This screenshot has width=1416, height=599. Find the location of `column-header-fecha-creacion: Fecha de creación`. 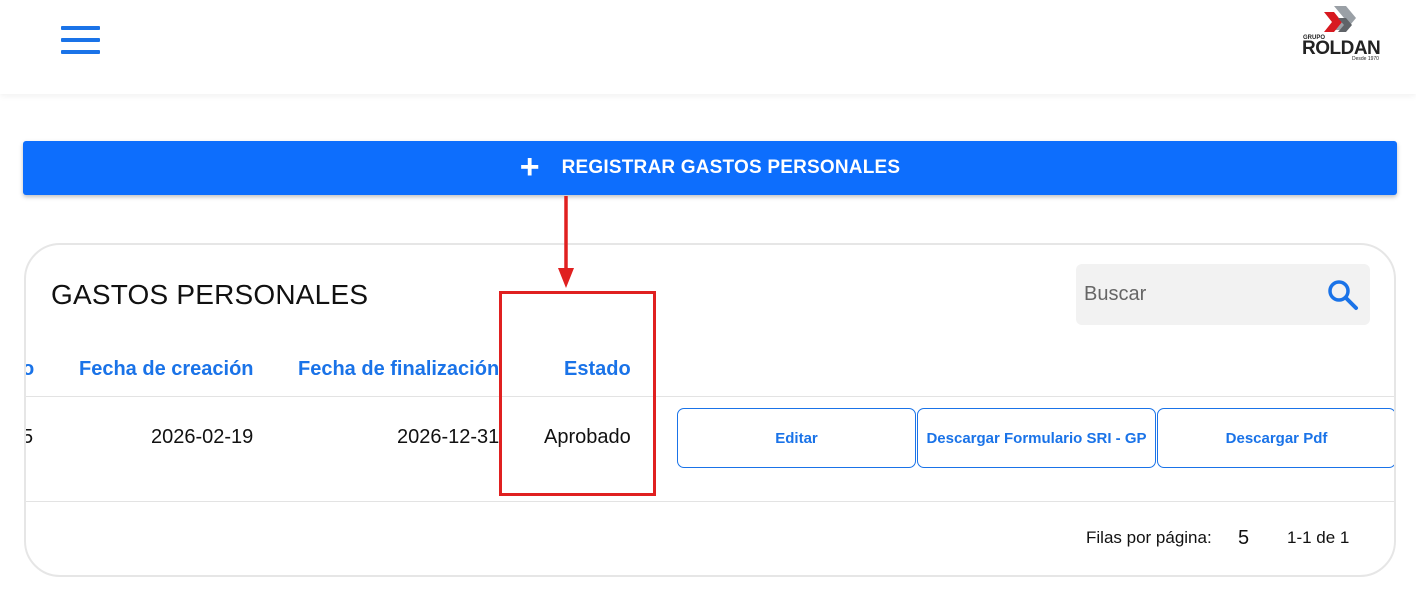

column-header-fecha-creacion: Fecha de creación is located at coordinates (166, 369).